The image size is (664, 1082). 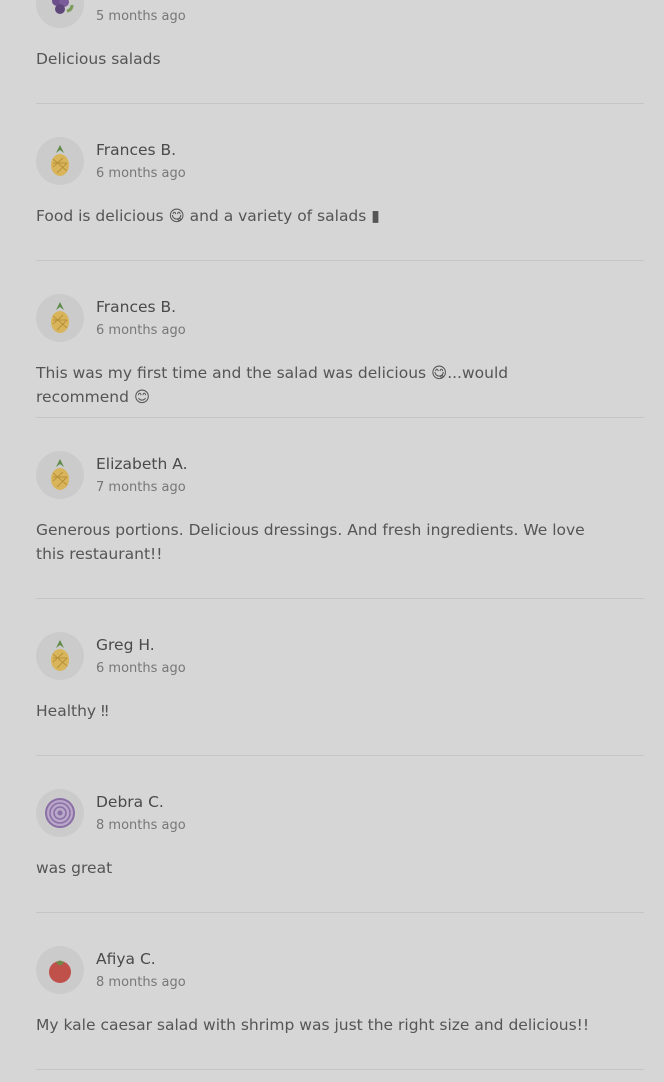 What do you see at coordinates (98, 59) in the screenshot?
I see `review-text: Delicious salads` at bounding box center [98, 59].